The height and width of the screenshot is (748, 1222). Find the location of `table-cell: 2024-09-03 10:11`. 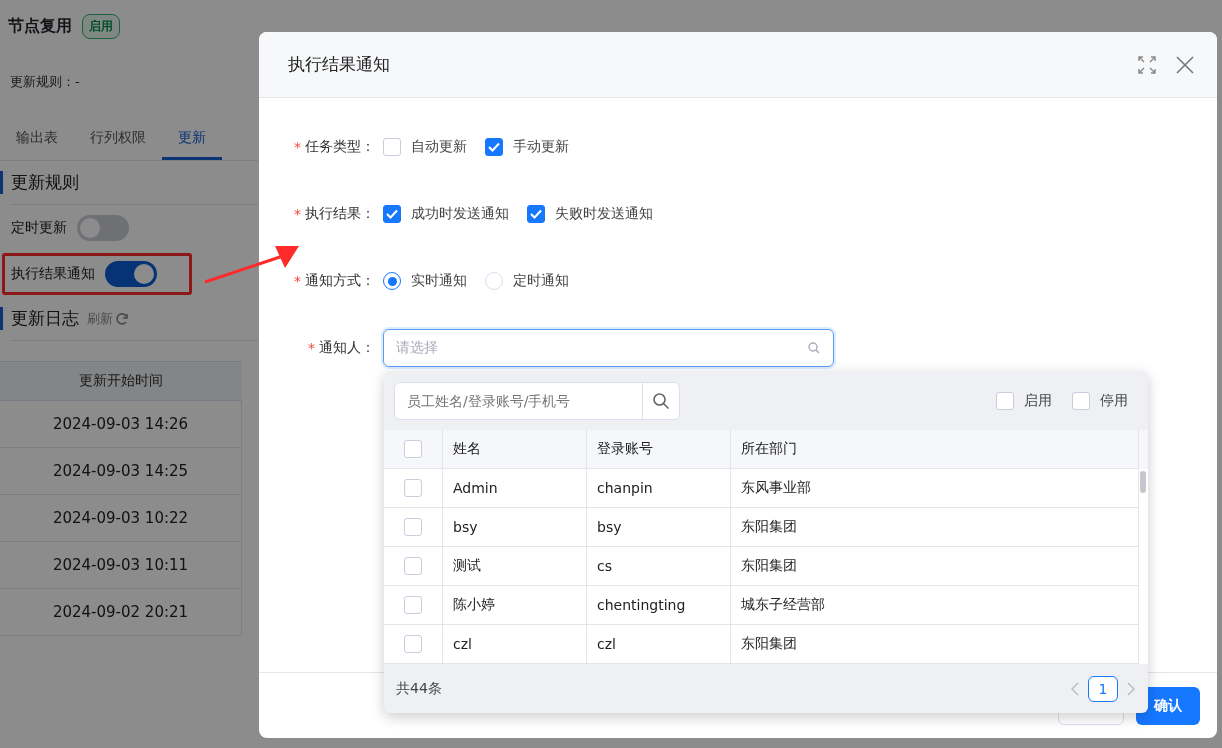

table-cell: 2024-09-03 10:11 is located at coordinates (121, 565).